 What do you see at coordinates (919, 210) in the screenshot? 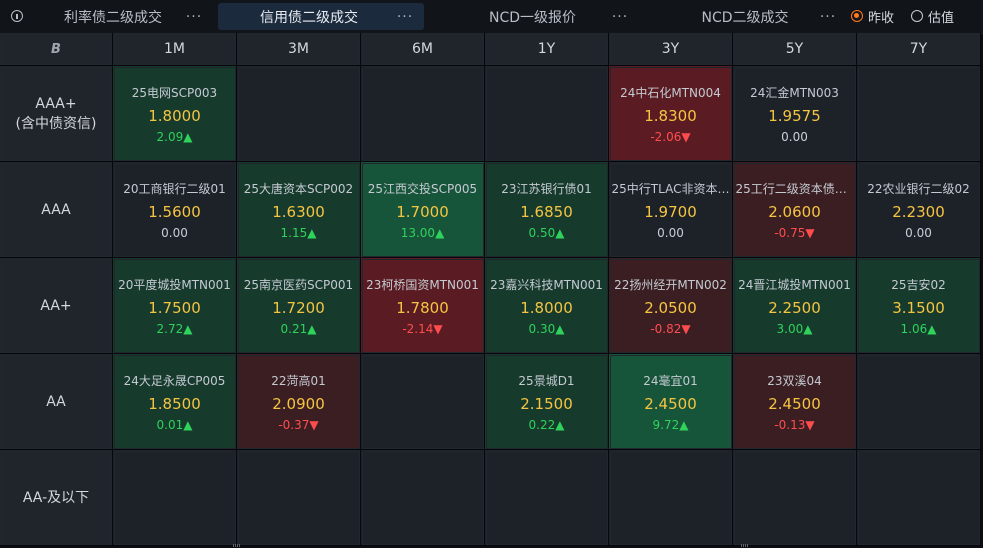
I see `quote-cell: 22农业银行二级02 2.2300 0.00` at bounding box center [919, 210].